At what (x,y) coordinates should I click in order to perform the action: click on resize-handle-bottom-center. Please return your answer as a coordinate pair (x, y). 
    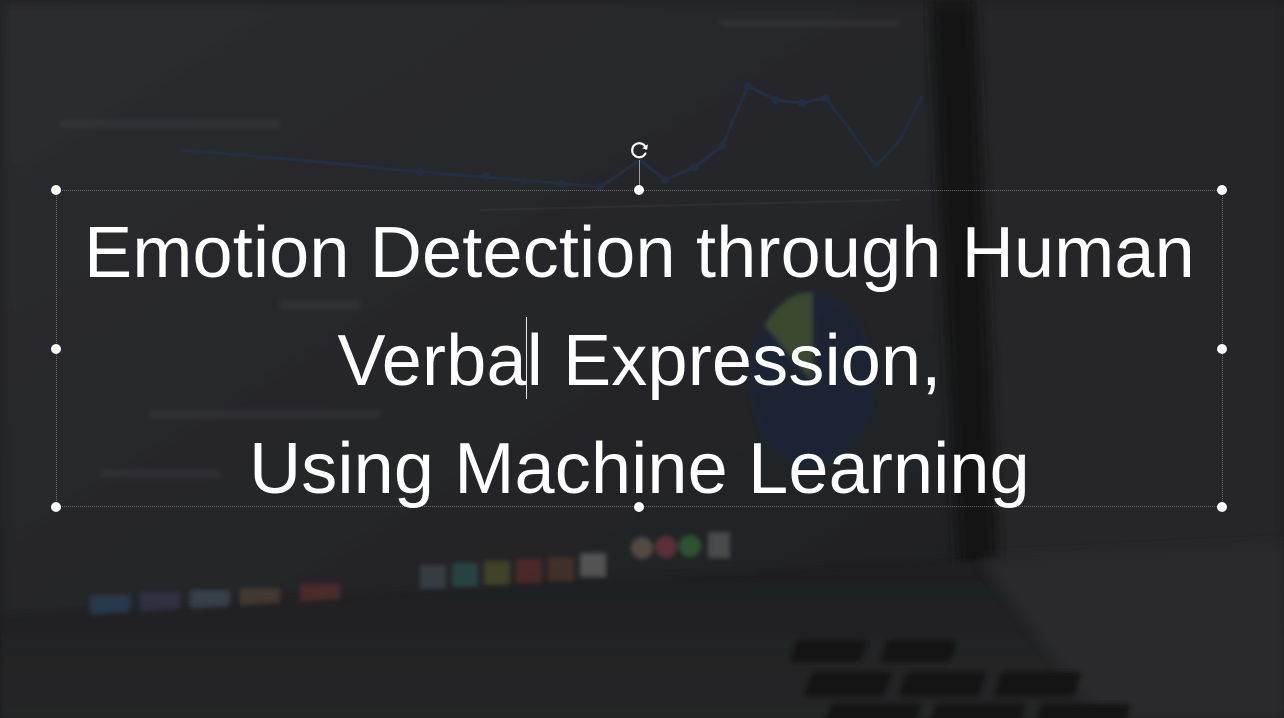
    Looking at the image, I should click on (639, 507).